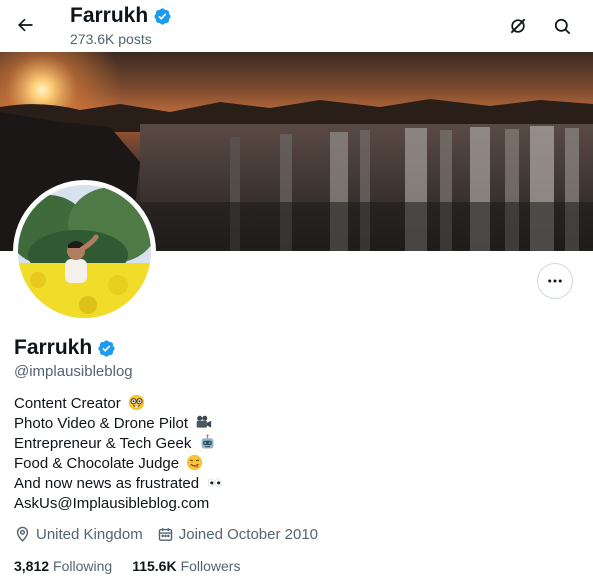 This screenshot has height=588, width=593. Describe the element at coordinates (107, 483) in the screenshot. I see `bio-line-text: And now news as frustrated` at that location.